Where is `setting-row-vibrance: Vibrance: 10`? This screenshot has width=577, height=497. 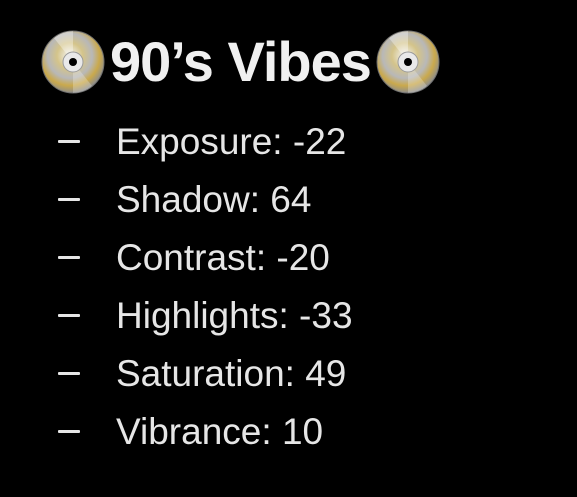
setting-row-vibrance: Vibrance: 10 is located at coordinates (205, 431).